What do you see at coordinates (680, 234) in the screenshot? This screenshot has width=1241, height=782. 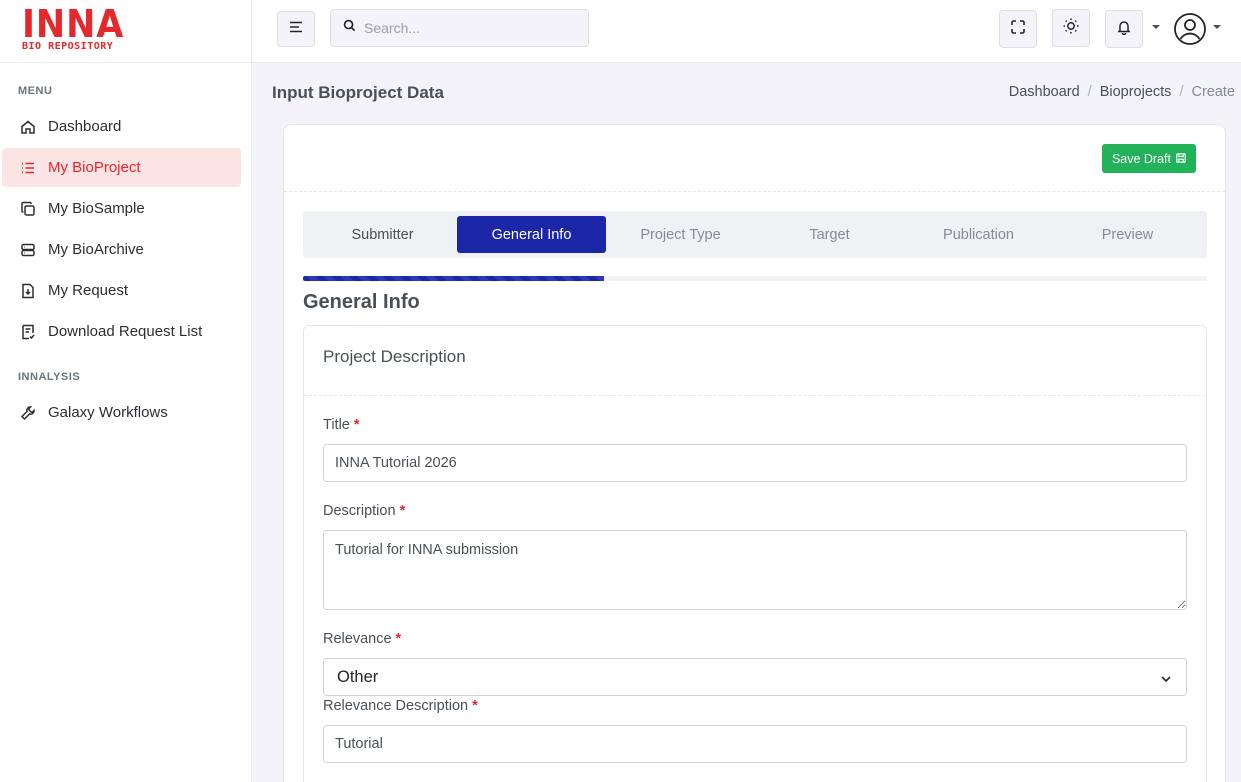 I see `tab-project-type: Project Type` at bounding box center [680, 234].